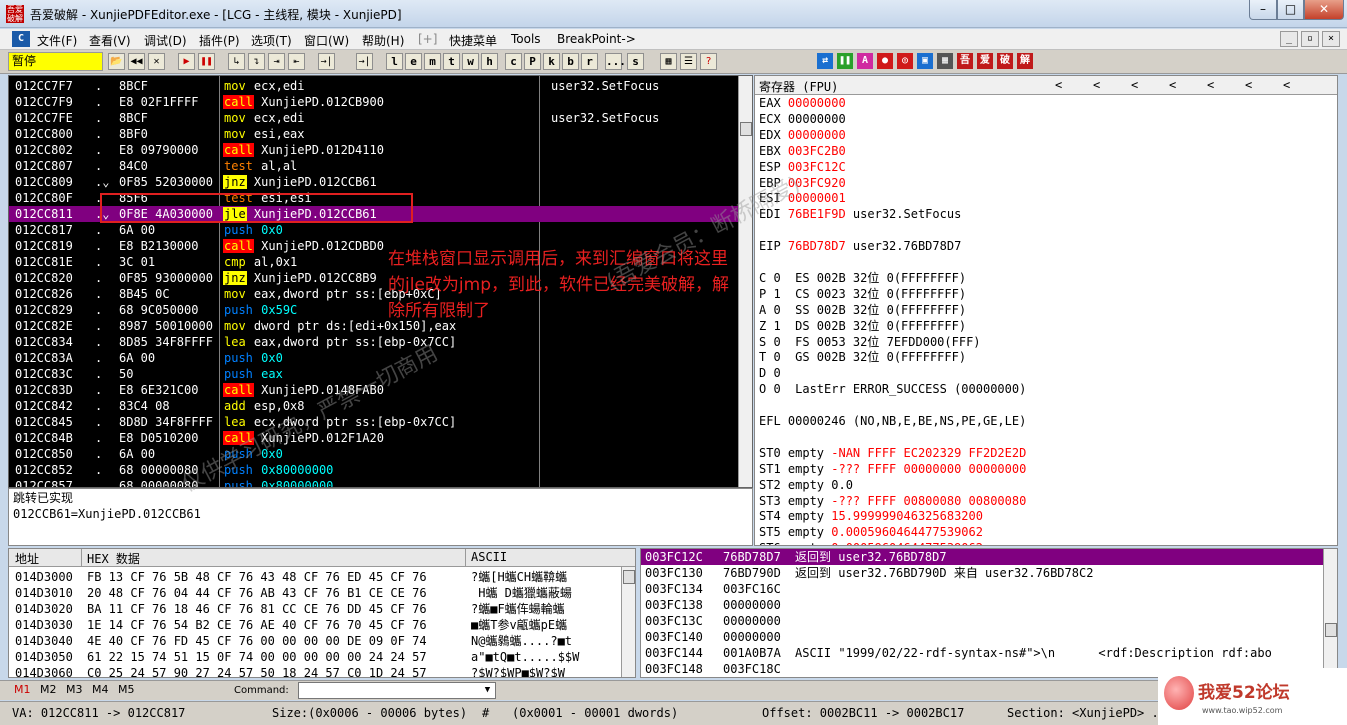 This screenshot has height=725, width=1347. What do you see at coordinates (374, 134) in the screenshot?
I see `disasm-row: 012CC800. 8BF0 mov esi,eax` at bounding box center [374, 134].